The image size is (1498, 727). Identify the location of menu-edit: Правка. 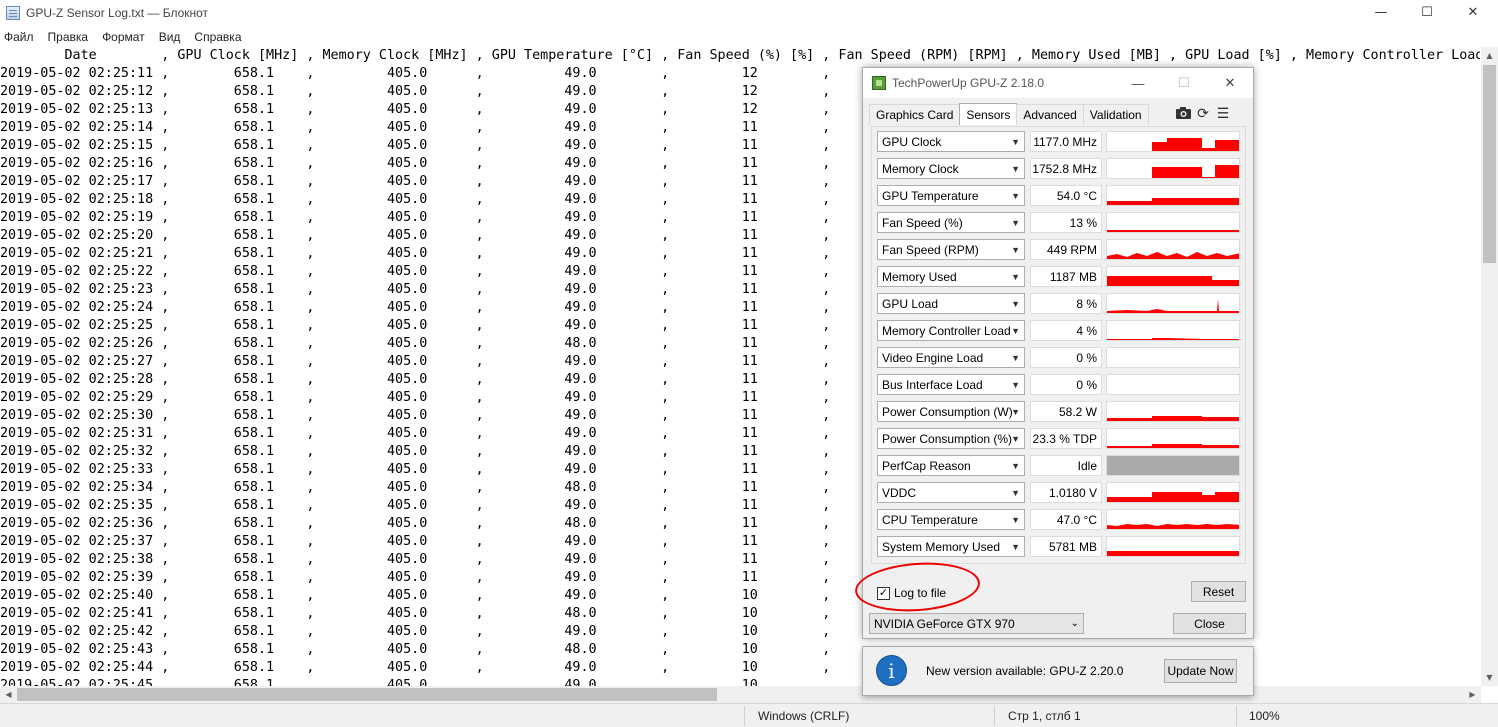
(68, 37).